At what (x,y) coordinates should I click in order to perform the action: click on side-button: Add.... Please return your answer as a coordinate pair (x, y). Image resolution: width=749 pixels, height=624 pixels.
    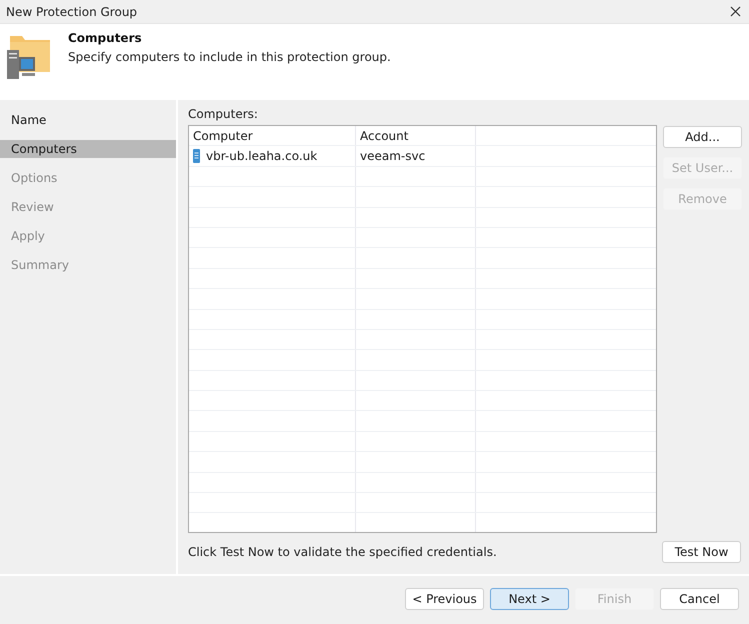
    Looking at the image, I should click on (702, 137).